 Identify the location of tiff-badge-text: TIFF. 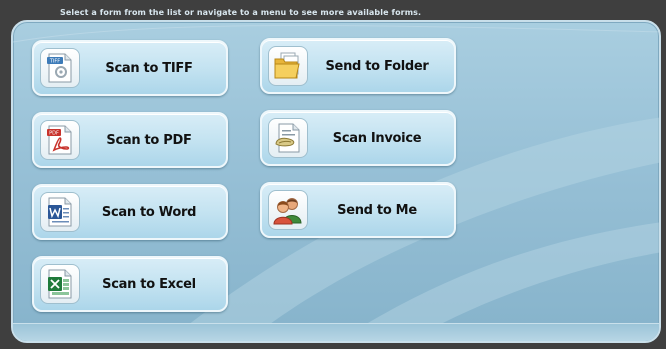
(54, 62).